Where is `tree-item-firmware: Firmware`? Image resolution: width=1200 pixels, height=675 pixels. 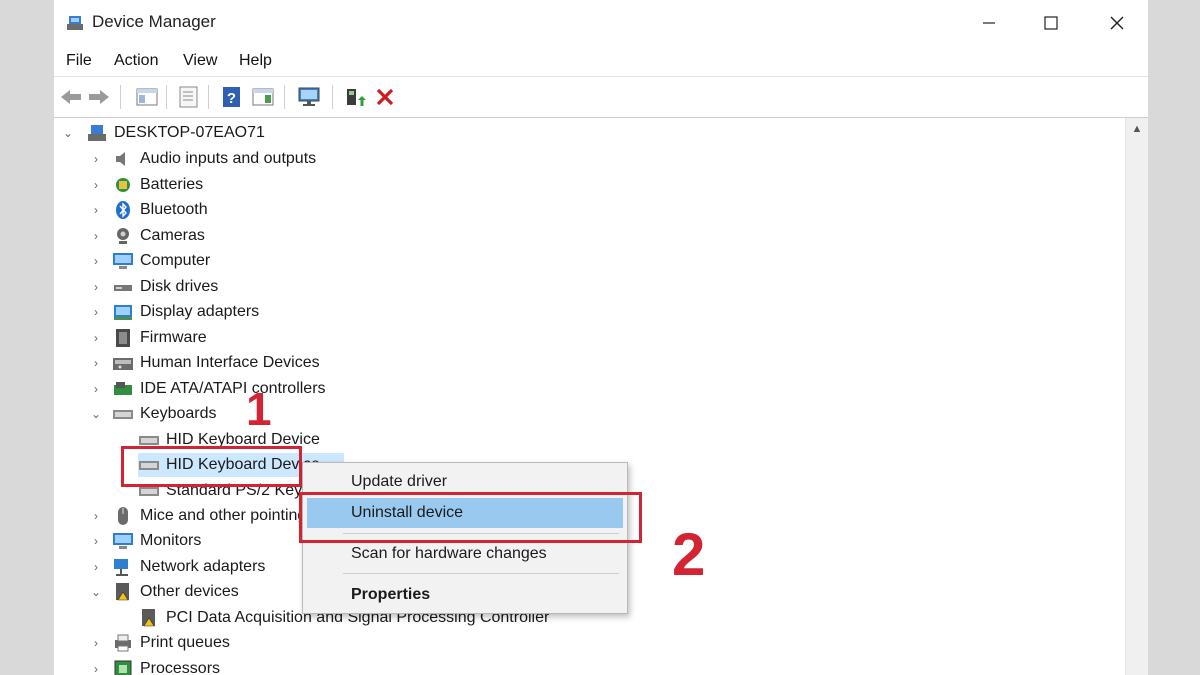
tree-item-firmware: Firmware is located at coordinates (159, 338).